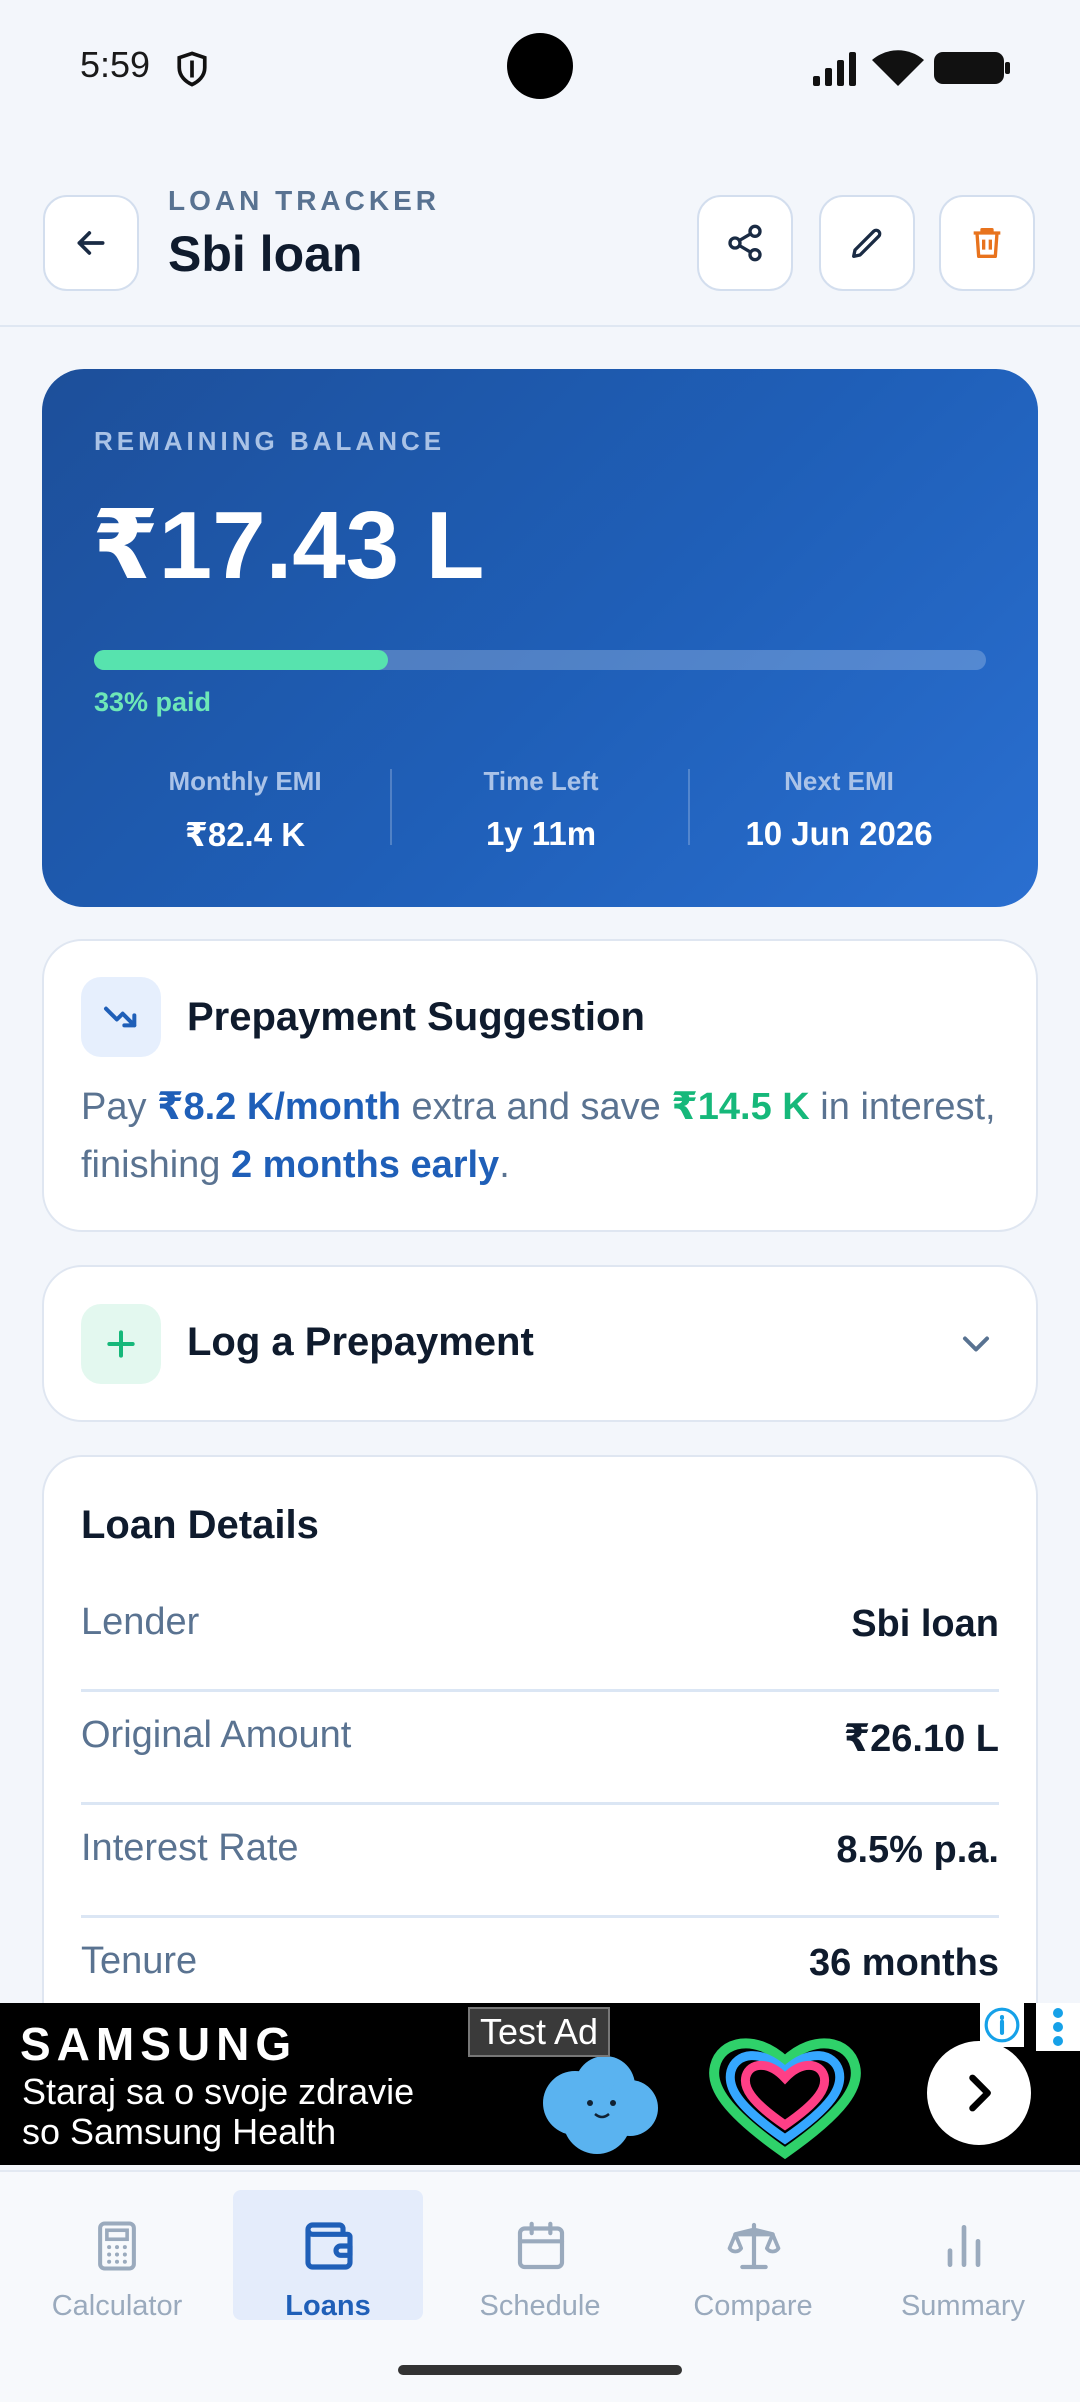  I want to click on detail-key: Lender, so click(140, 1622).